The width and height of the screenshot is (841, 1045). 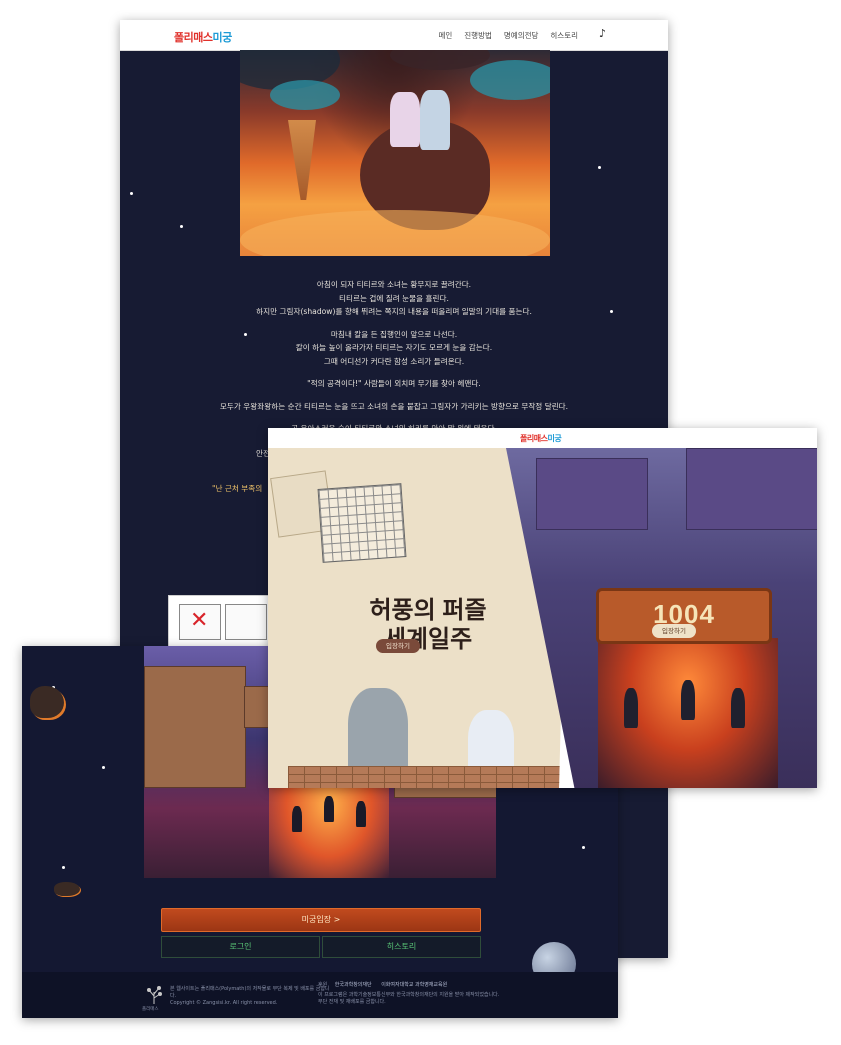 What do you see at coordinates (478, 35) in the screenshot?
I see `nav-item-how-to: 진행방법` at bounding box center [478, 35].